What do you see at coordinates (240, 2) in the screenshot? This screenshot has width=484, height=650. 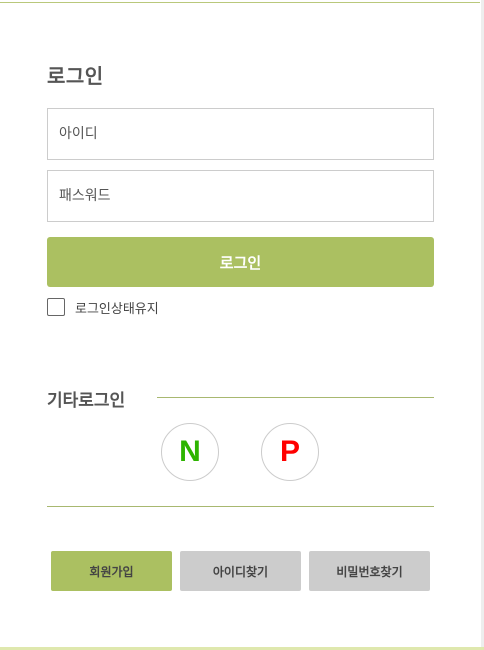 I see `top-divider` at bounding box center [240, 2].